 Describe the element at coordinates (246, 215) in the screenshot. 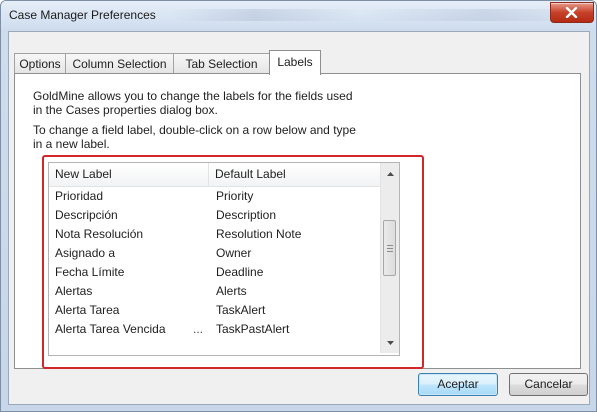

I see `default-label-cell: Description` at that location.